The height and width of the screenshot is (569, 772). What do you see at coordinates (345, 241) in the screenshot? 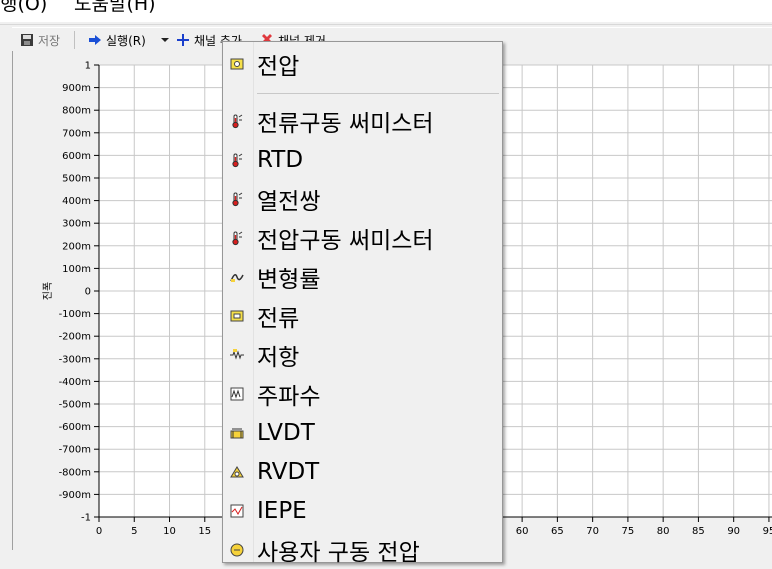
I see `menu-item-label: 전압구동 써미스터` at bounding box center [345, 241].